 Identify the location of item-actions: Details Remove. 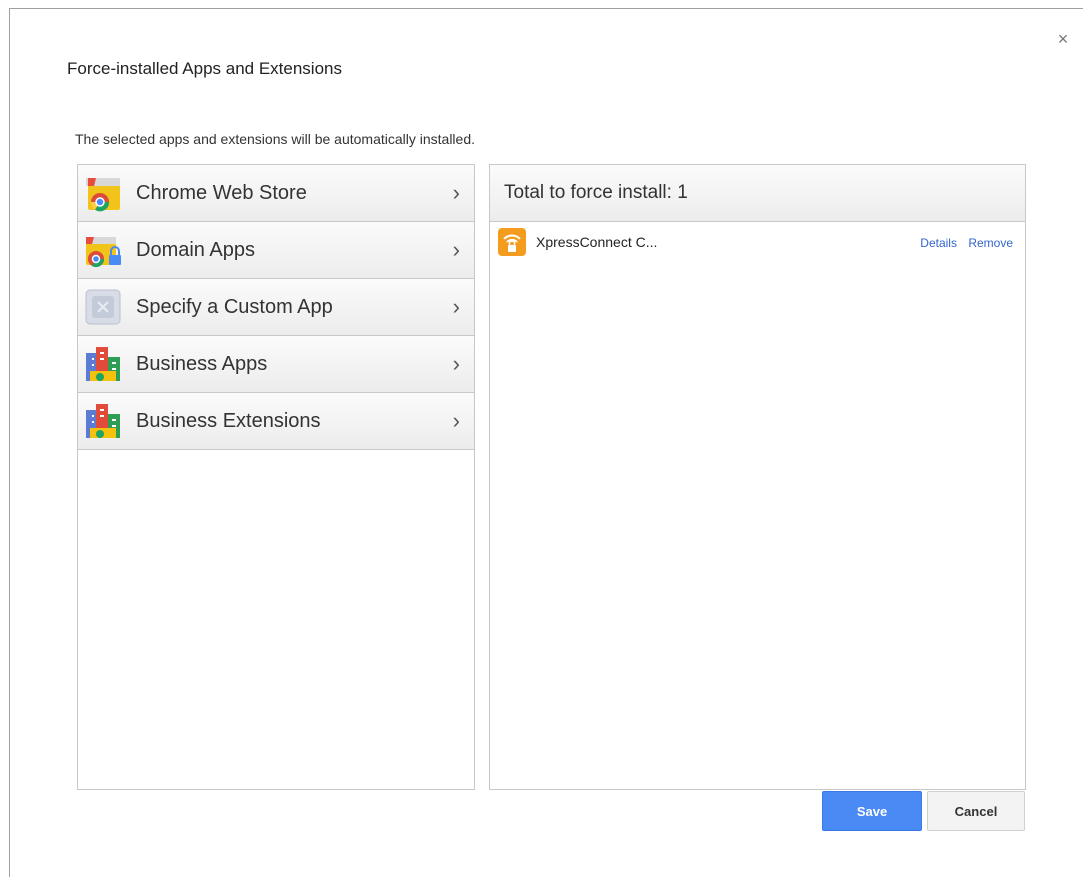
(962, 243).